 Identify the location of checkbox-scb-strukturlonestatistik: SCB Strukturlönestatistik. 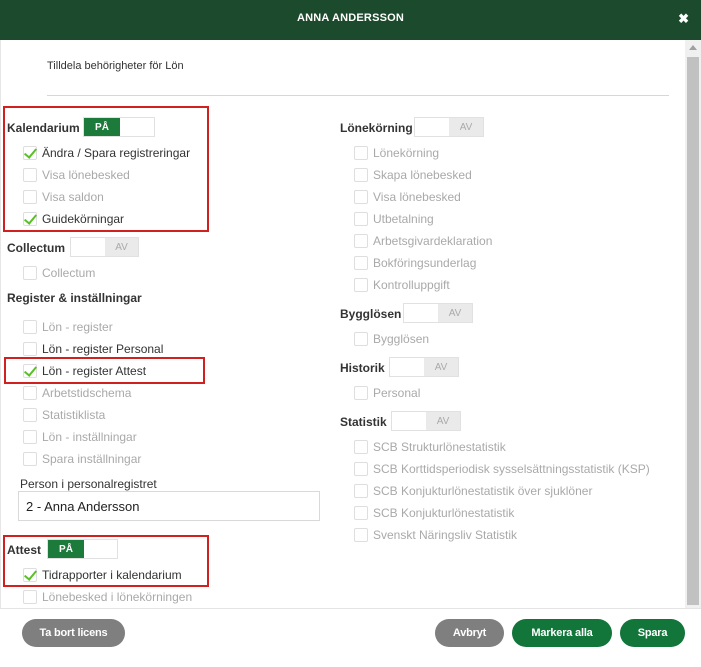
(430, 447).